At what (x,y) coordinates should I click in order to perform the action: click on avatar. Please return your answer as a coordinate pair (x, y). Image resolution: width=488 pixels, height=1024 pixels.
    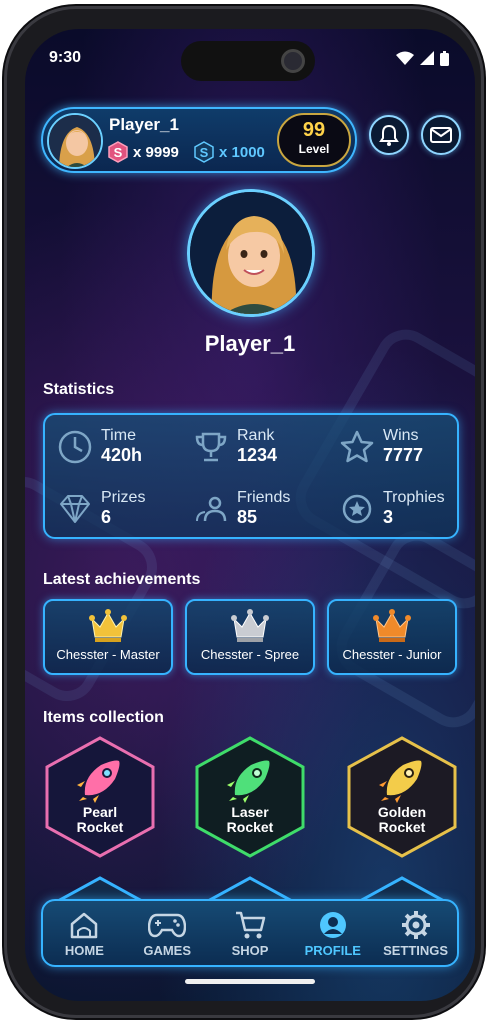
    Looking at the image, I should click on (75, 141).